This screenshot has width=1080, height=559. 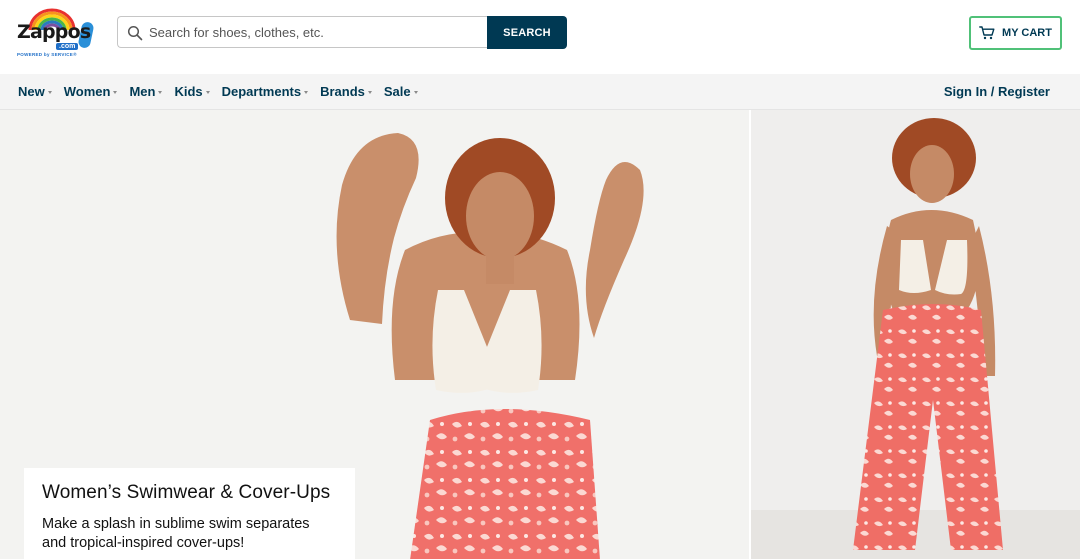 What do you see at coordinates (527, 32) in the screenshot?
I see `search-button: SEARCH` at bounding box center [527, 32].